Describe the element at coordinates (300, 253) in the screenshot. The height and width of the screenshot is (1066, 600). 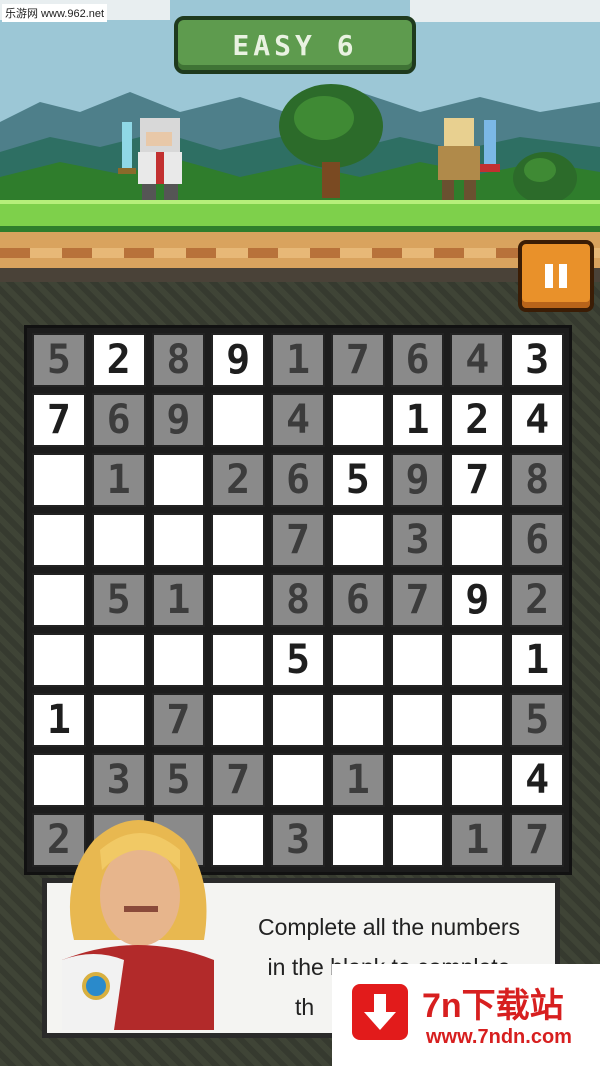
I see `dirt-pattern` at that location.